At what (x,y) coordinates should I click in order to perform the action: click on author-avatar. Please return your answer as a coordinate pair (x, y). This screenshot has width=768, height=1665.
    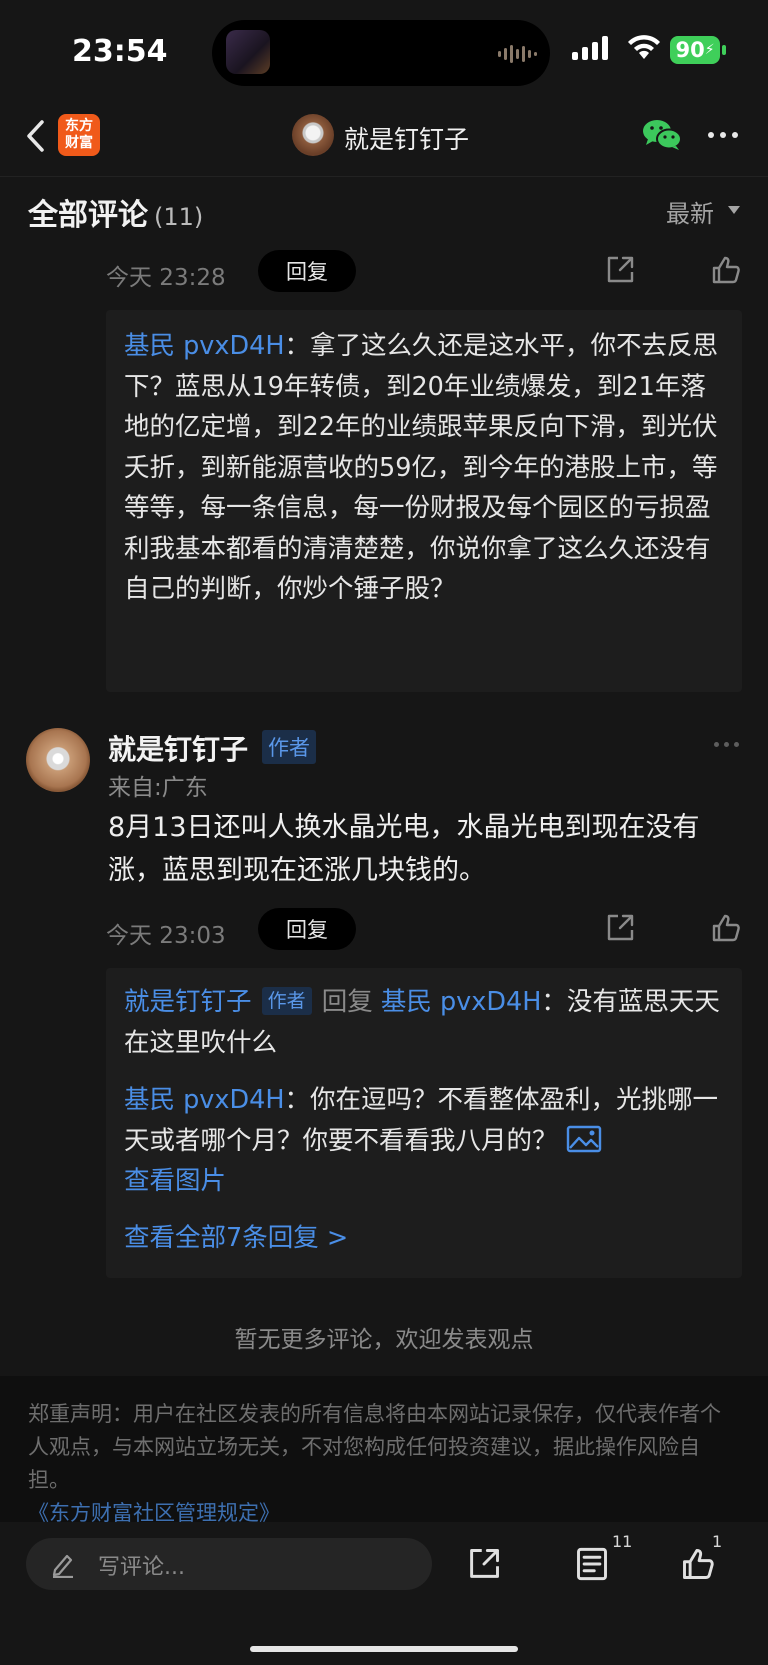
    Looking at the image, I should click on (313, 135).